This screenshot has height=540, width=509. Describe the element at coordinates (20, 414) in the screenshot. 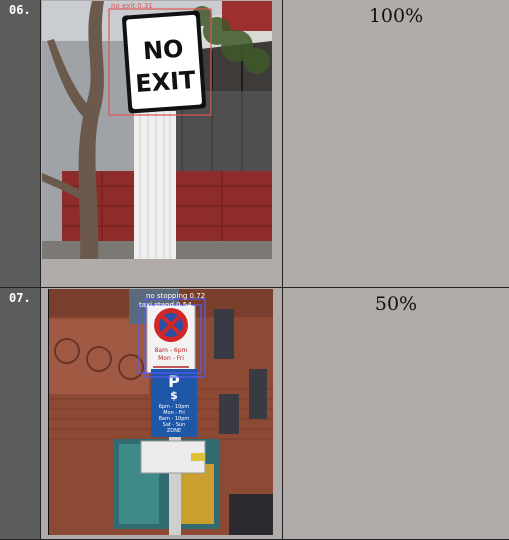

I see `row-index-cell: 07.` at that location.